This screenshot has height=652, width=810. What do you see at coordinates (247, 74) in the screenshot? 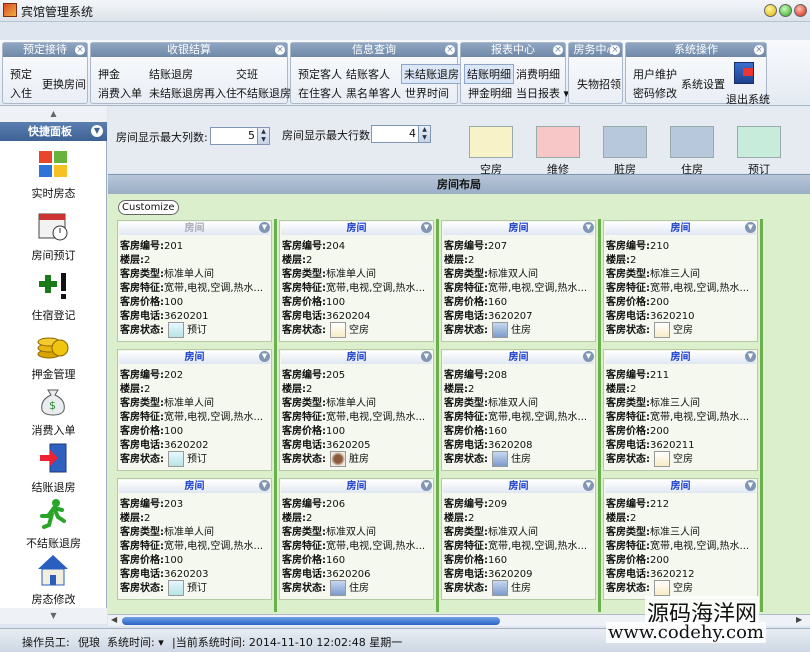
I see `shift-handover-button: 交班` at bounding box center [247, 74].